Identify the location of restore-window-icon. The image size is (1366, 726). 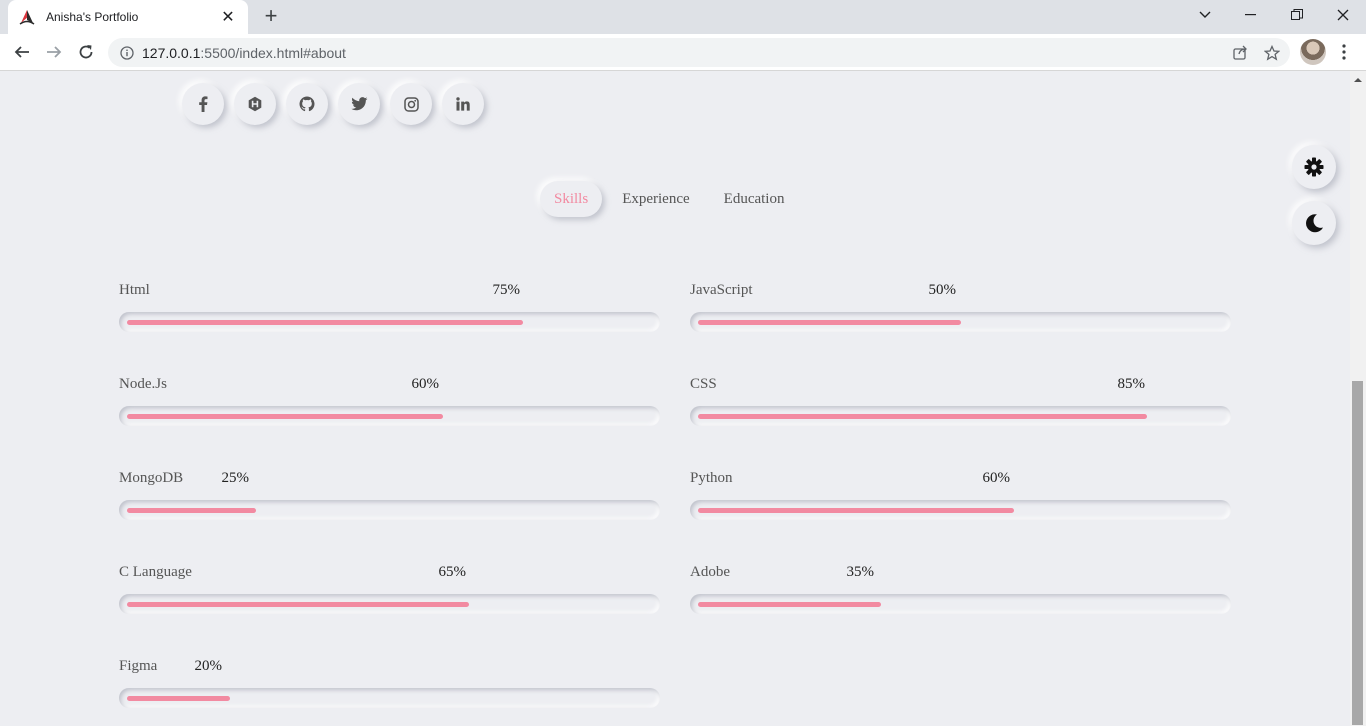
(1297, 15).